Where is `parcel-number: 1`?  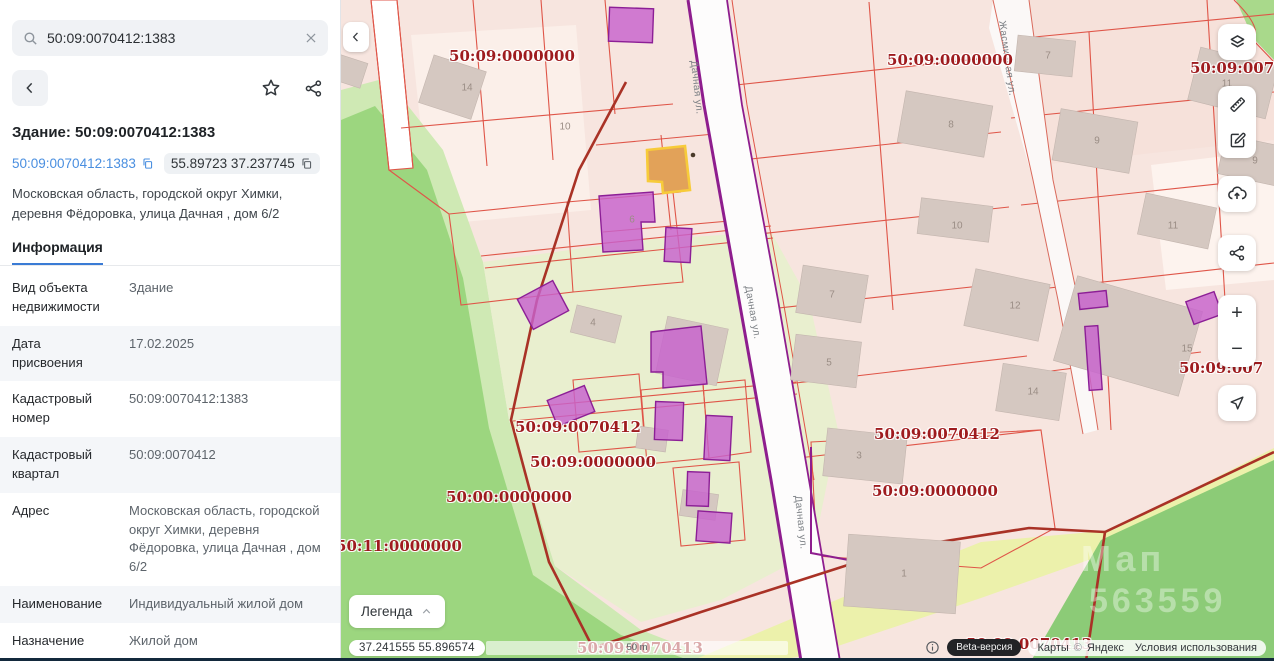 parcel-number: 1 is located at coordinates (904, 574).